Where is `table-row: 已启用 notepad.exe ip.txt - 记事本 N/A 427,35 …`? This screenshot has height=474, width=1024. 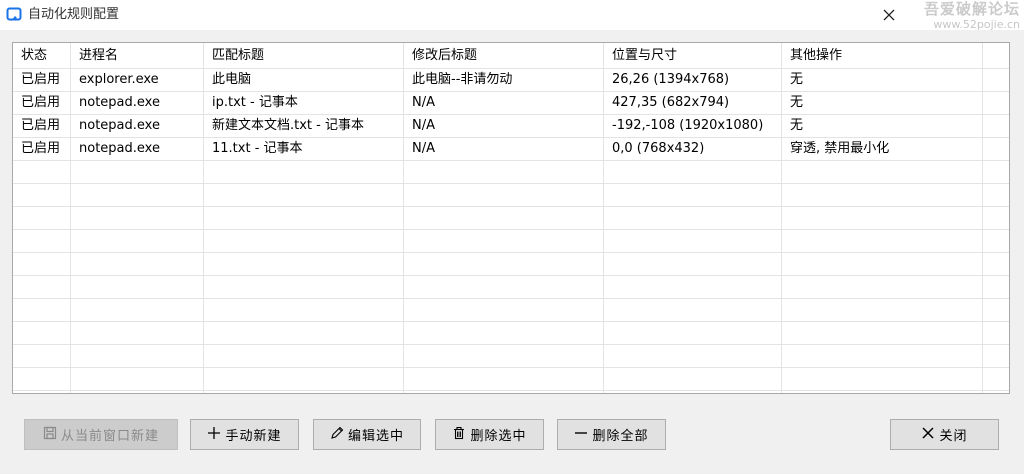
table-row: 已启用 notepad.exe ip.txt - 记事本 N/A 427,35 … is located at coordinates (497, 102).